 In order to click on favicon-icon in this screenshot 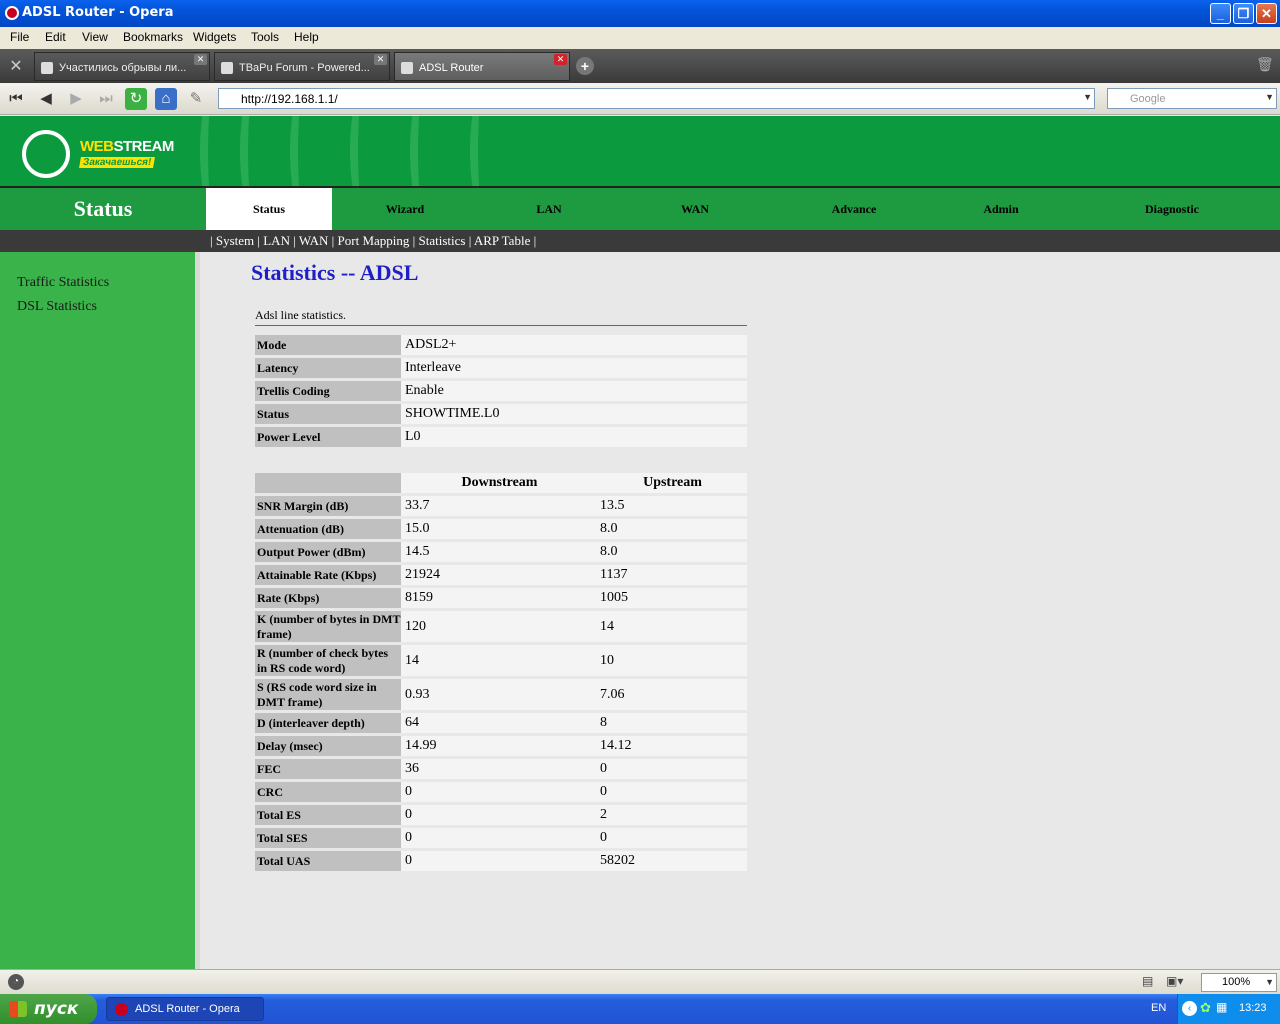, I will do `click(47, 68)`.